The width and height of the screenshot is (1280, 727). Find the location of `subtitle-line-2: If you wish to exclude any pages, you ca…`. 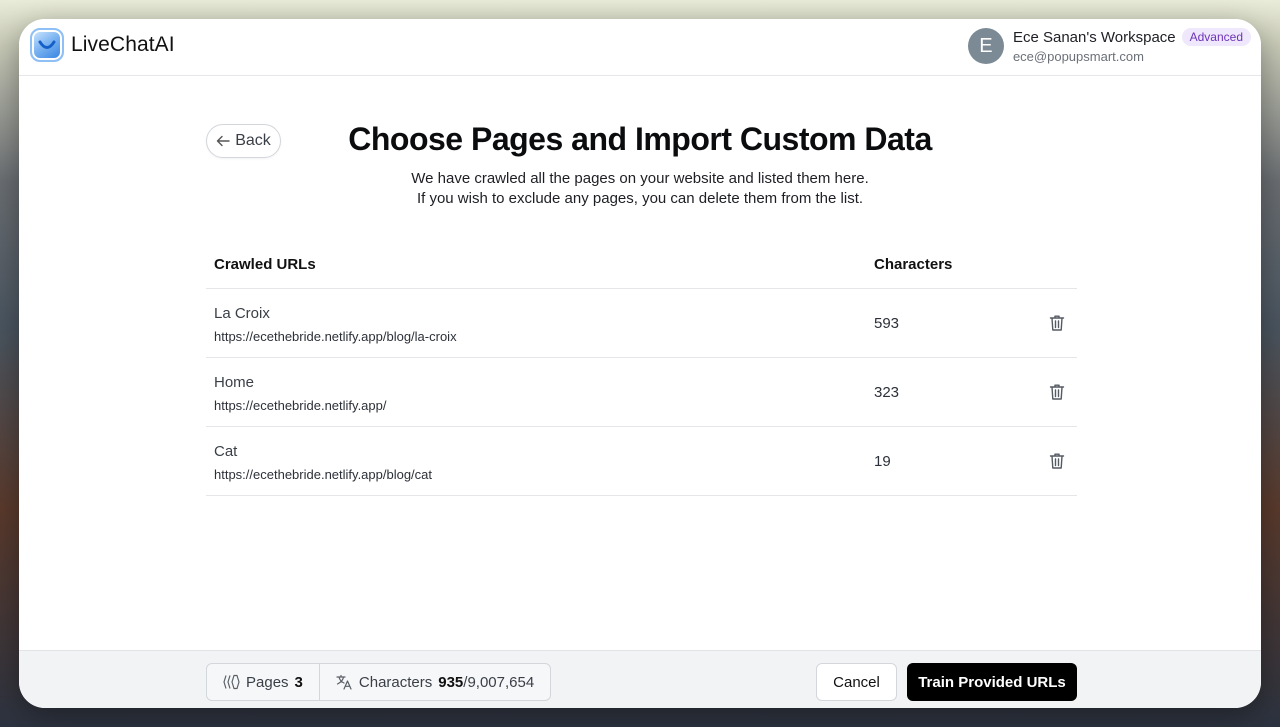

subtitle-line-2: If you wish to exclude any pages, you ca… is located at coordinates (640, 198).